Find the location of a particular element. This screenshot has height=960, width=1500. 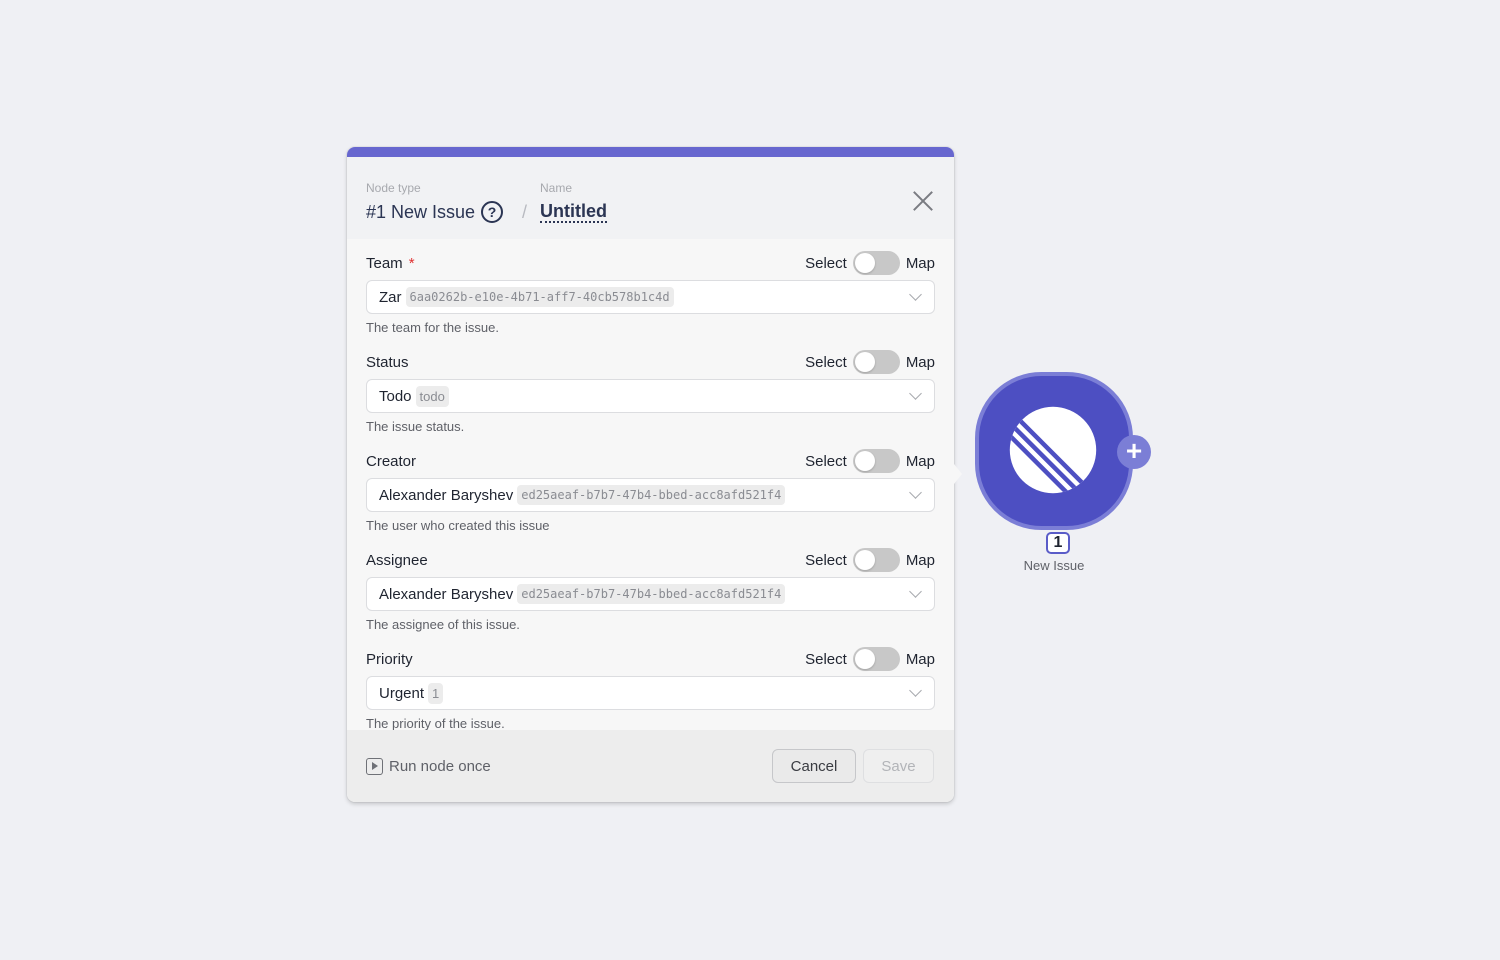

team-select: Zar 6aa0262b-e10e-4b71-aff7-40cb578b1c4d is located at coordinates (650, 297).